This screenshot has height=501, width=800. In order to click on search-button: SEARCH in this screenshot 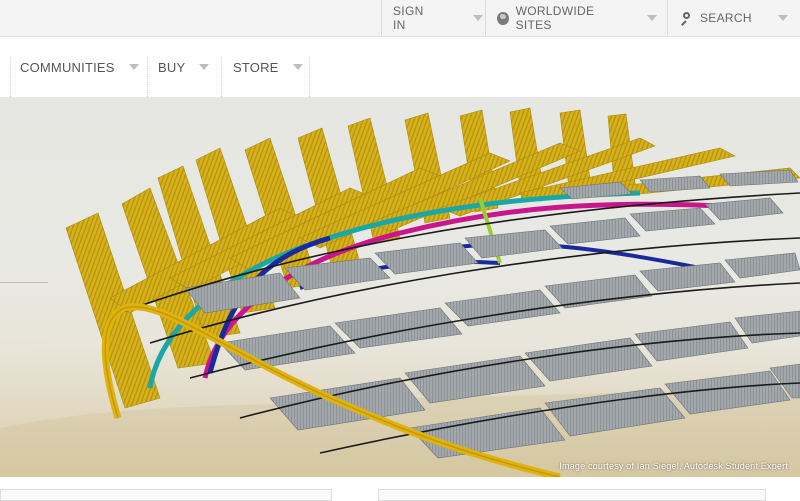, I will do `click(739, 18)`.